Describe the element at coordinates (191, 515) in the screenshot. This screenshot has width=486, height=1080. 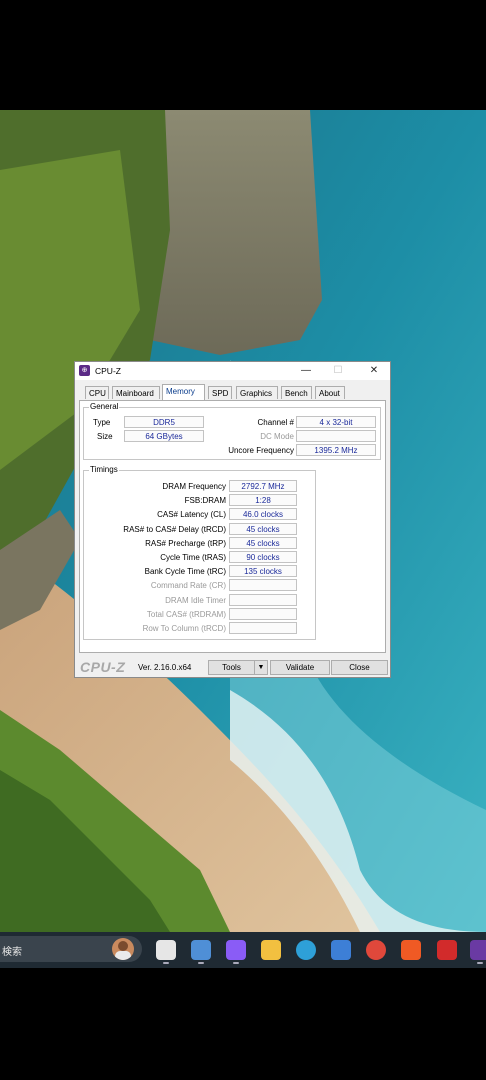
I see `timing-label: CAS# Latency (CL)` at that location.